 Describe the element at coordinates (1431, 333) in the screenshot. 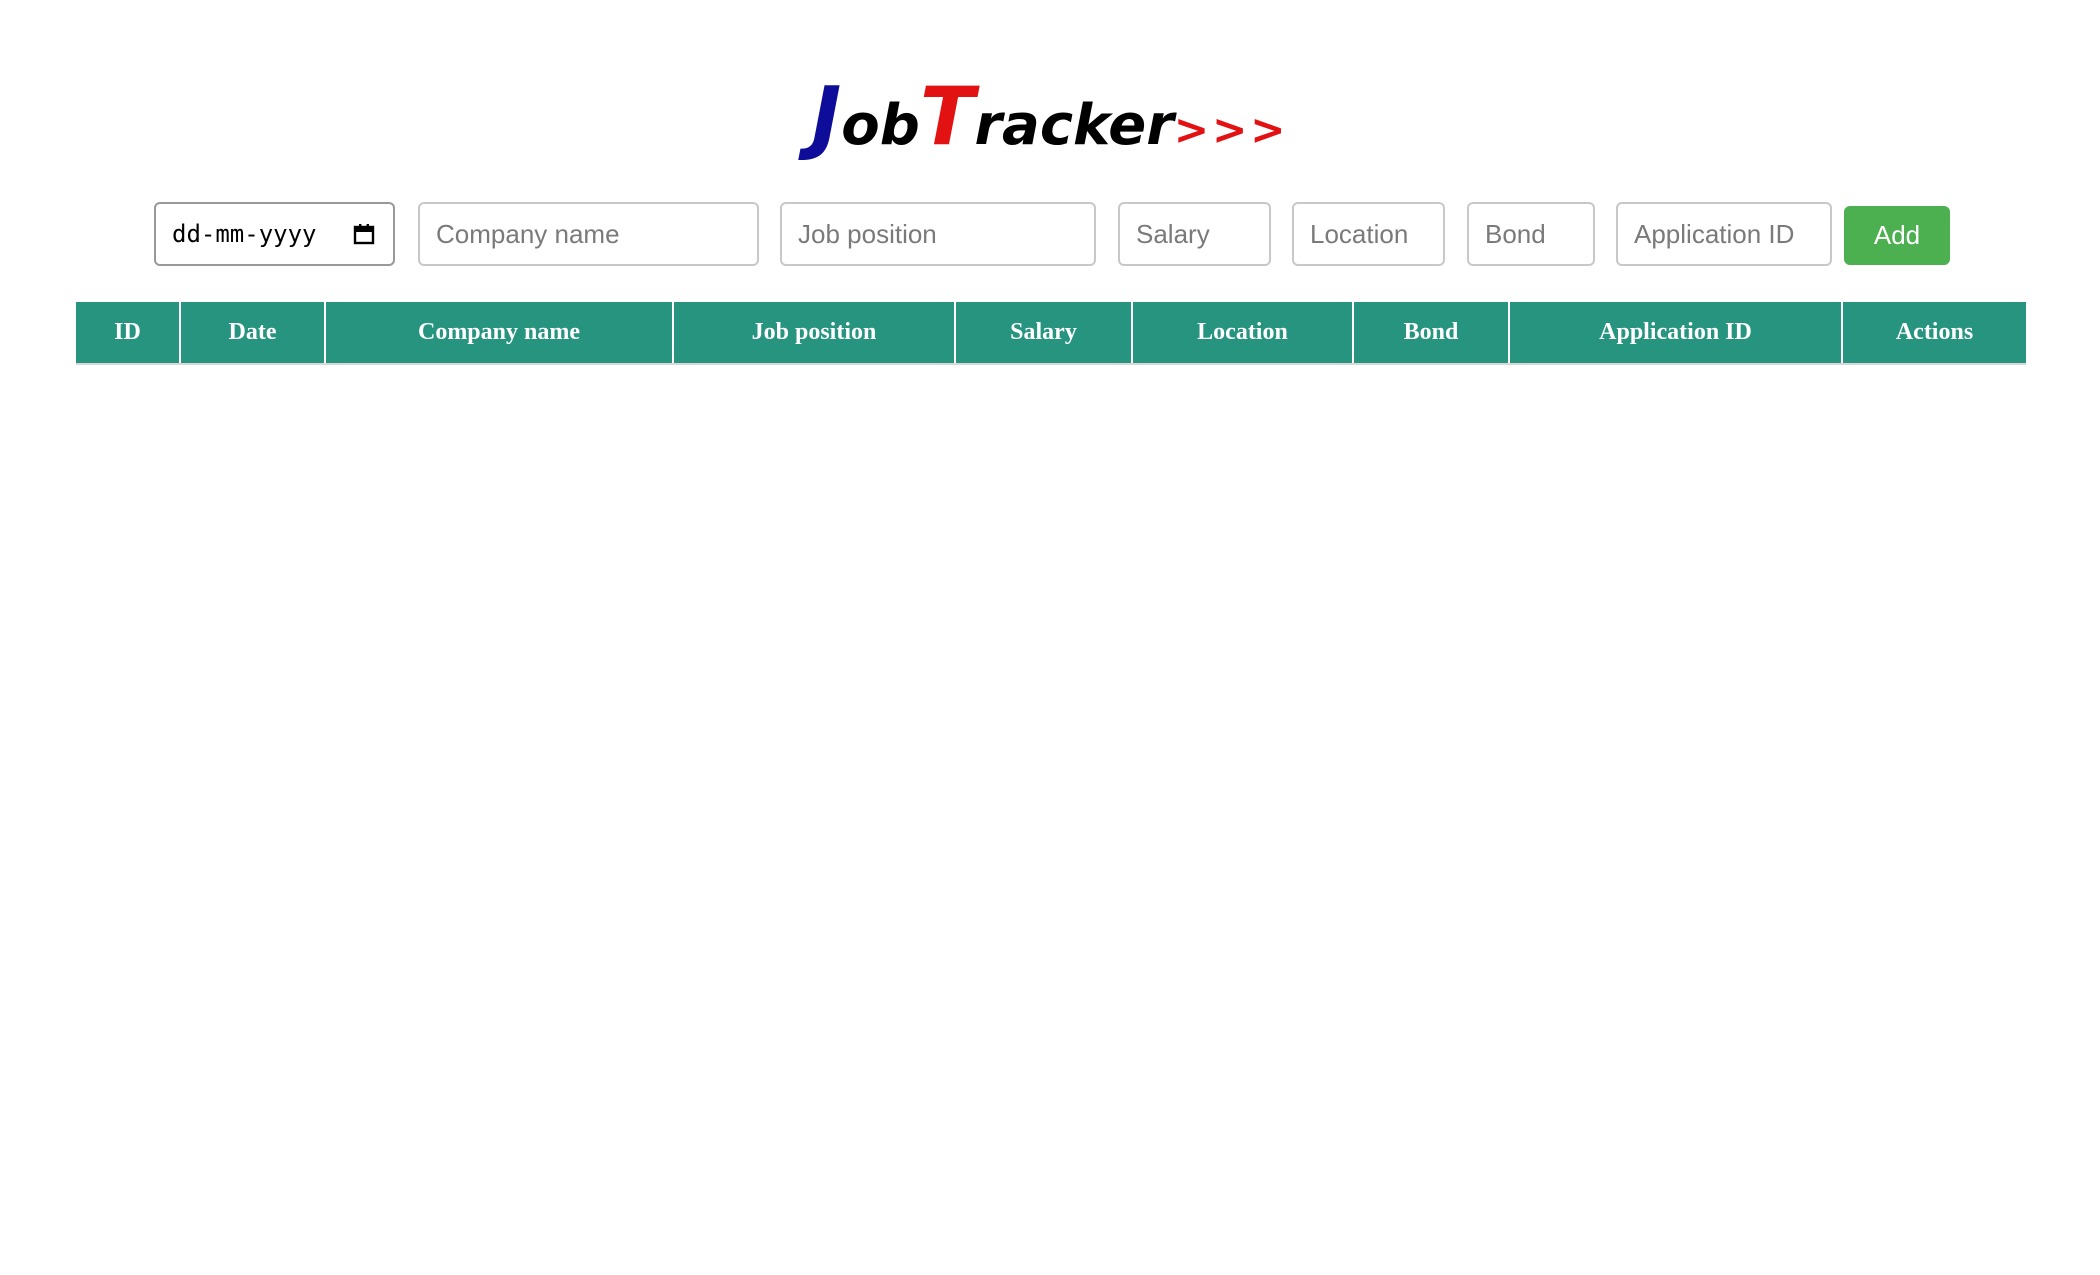

I see `column-header-bond: Bond` at that location.